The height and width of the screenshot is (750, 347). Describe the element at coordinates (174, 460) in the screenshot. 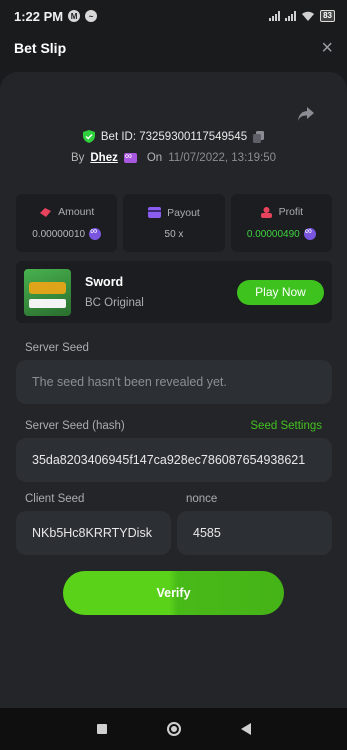

I see `server-seed-hash-field: 35da8203406945f147ca928ec786087654938621` at that location.